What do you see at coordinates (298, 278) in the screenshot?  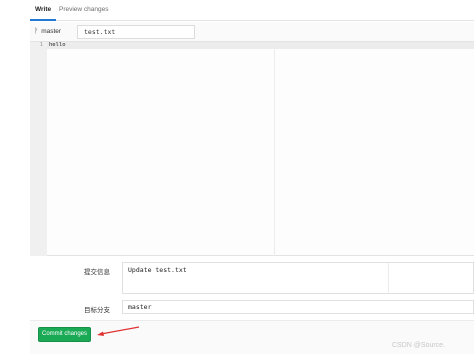 I see `commit-message-textarea: Update test.txt` at bounding box center [298, 278].